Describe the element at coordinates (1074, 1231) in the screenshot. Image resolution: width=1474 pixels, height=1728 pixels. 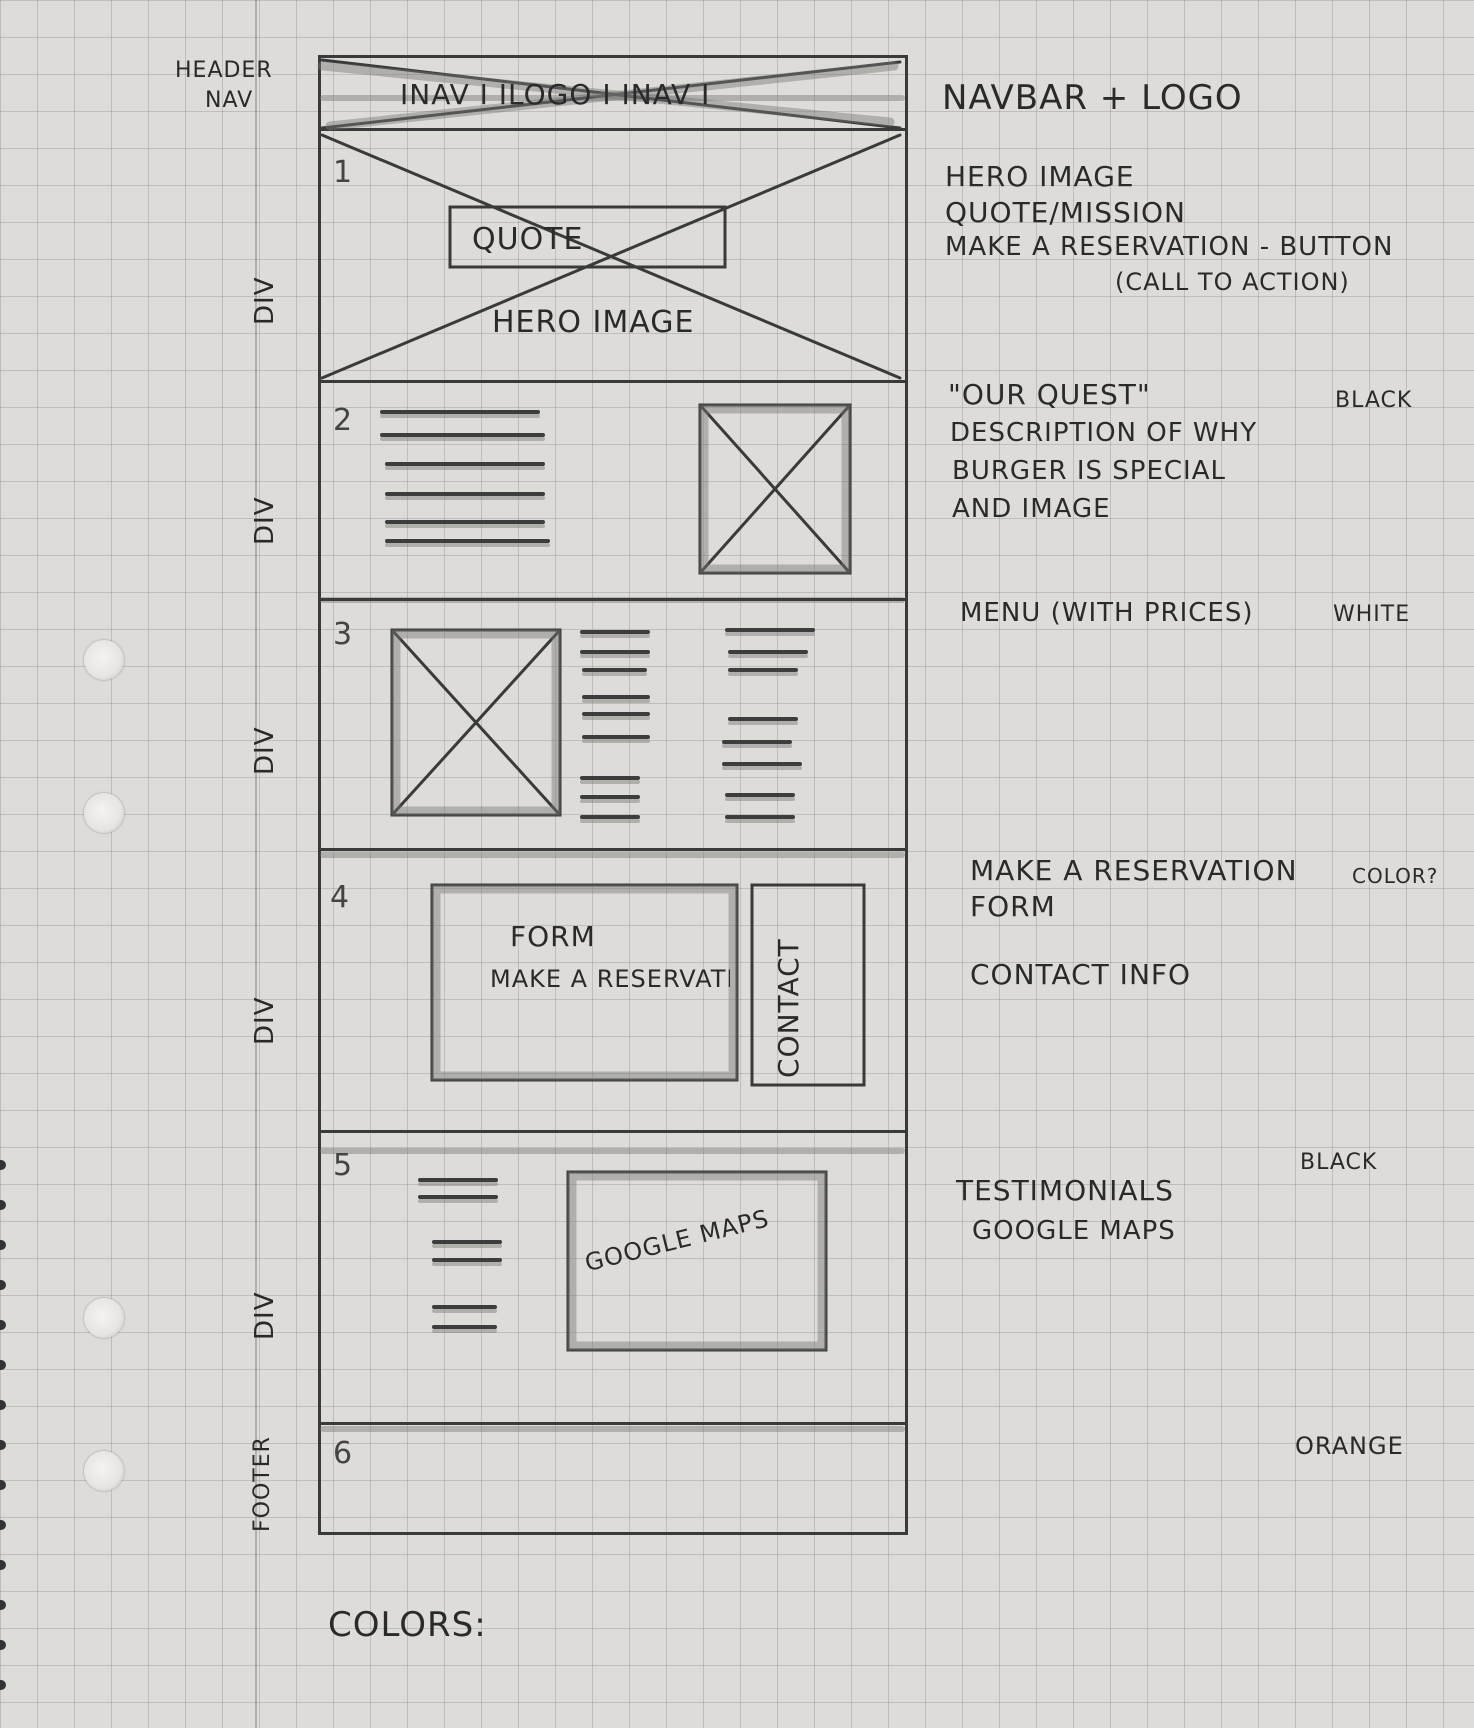
I see `note-testimonials-2: GOOGLE MAPS` at that location.